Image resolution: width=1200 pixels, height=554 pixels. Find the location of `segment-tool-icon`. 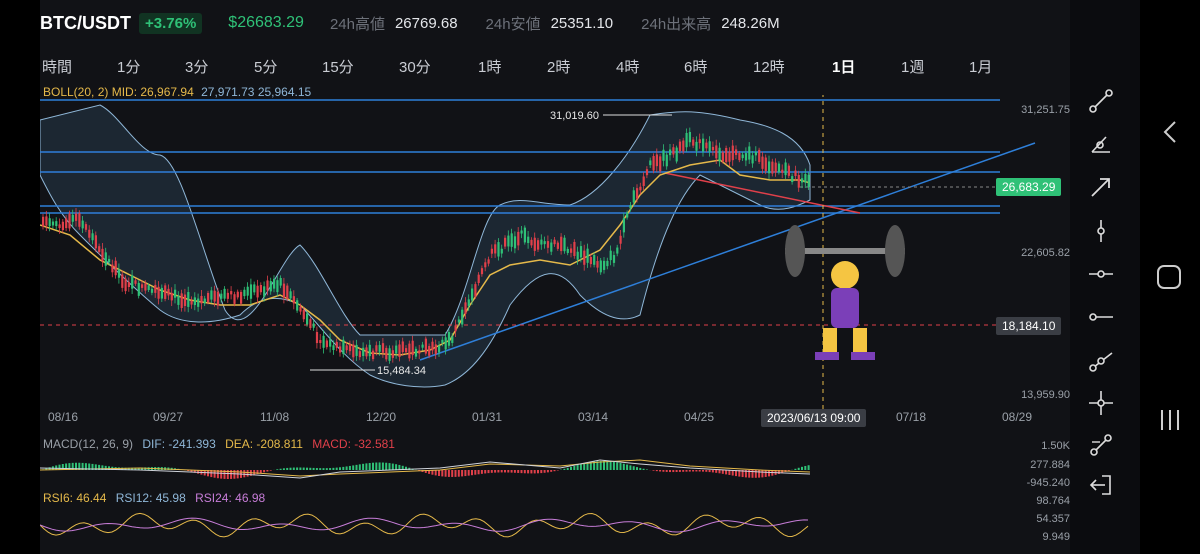

segment-tool-icon is located at coordinates (1101, 101).